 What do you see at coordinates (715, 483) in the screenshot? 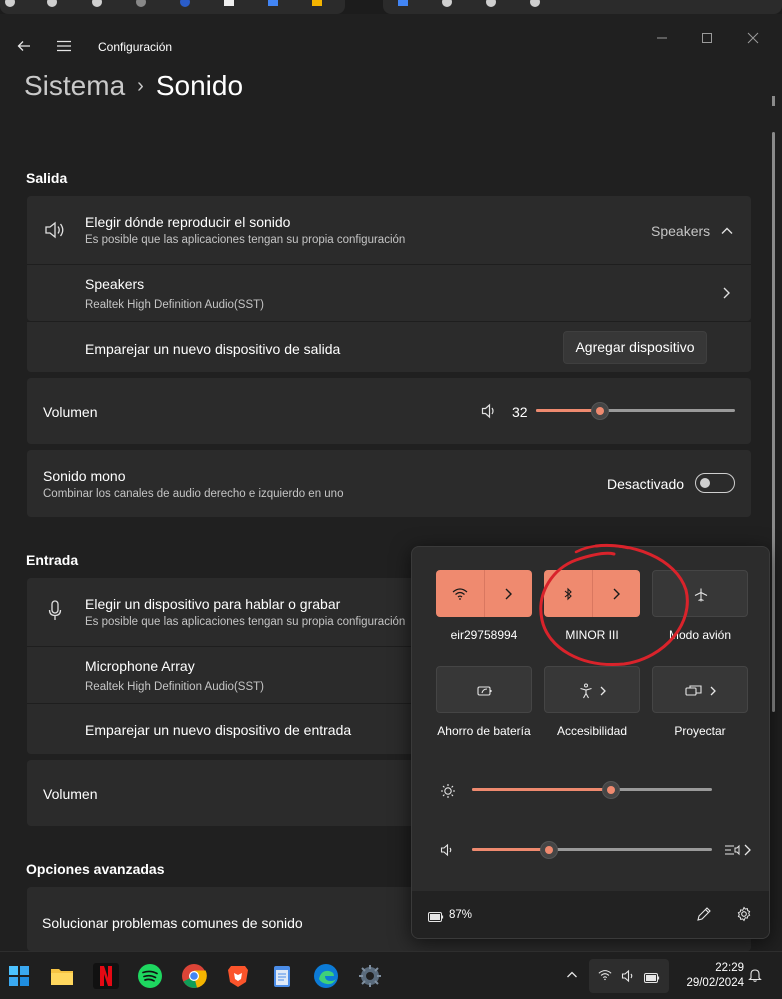
I see `mono-audio-toggle` at bounding box center [715, 483].